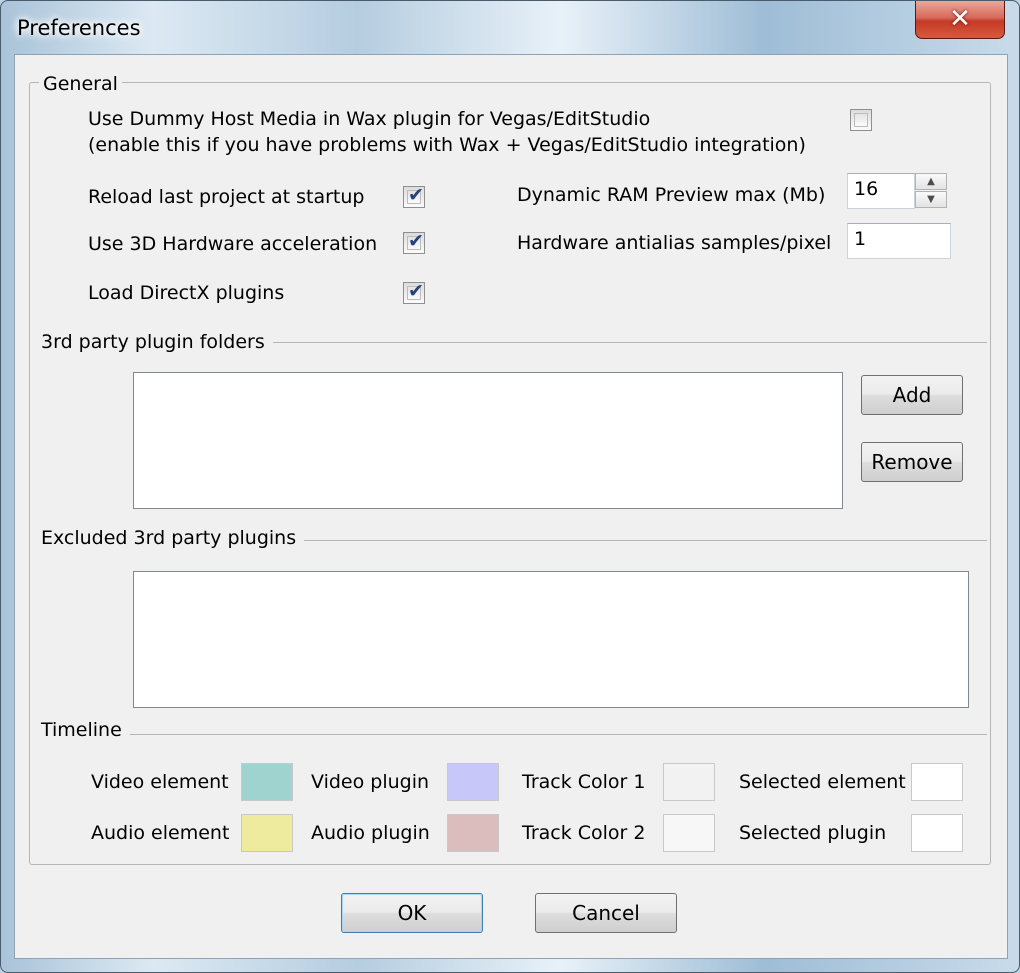 This screenshot has width=1020, height=973. I want to click on track-color-2-swatch, so click(689, 833).